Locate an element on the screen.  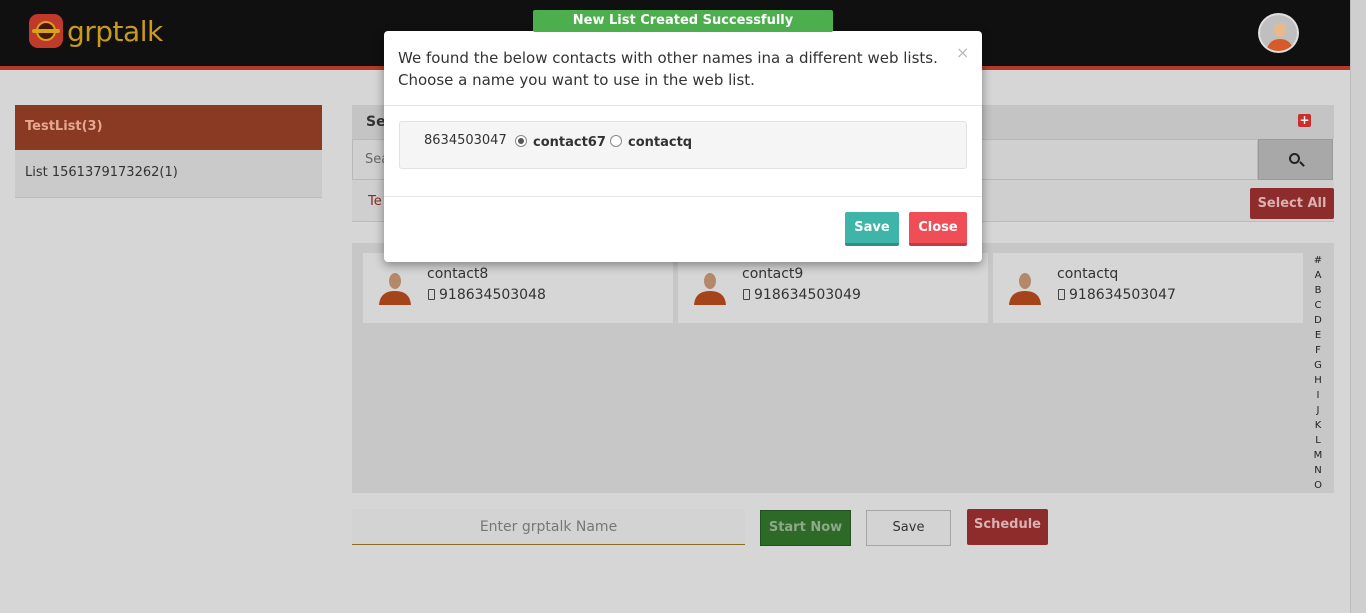
alpha-letter: N is located at coordinates (1318, 470).